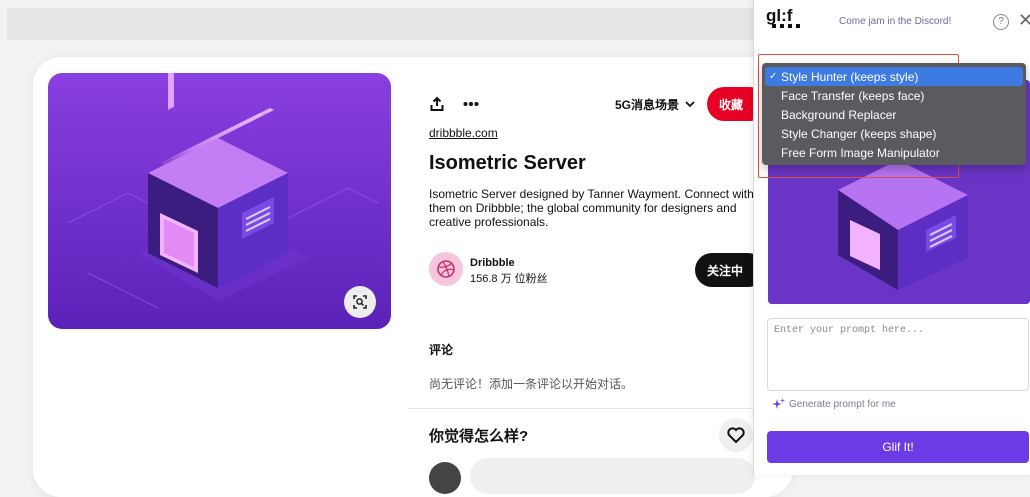  What do you see at coordinates (842, 404) in the screenshot?
I see `generate-prompt-label: Generate prompt for me` at bounding box center [842, 404].